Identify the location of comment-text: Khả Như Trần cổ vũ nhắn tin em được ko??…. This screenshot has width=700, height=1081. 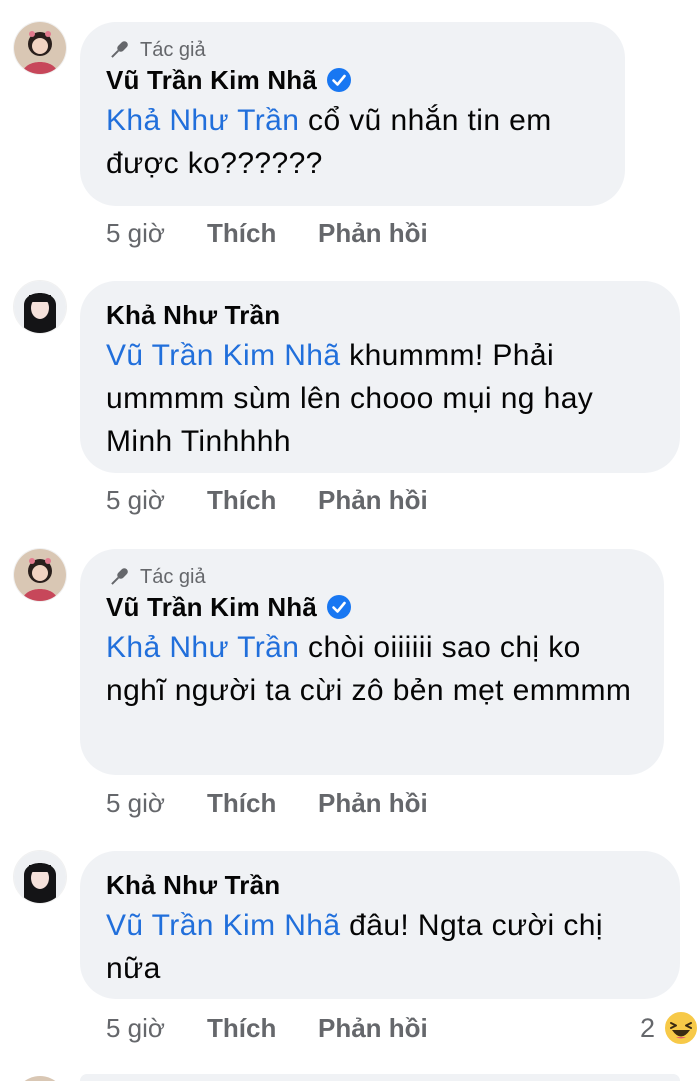
(352, 142).